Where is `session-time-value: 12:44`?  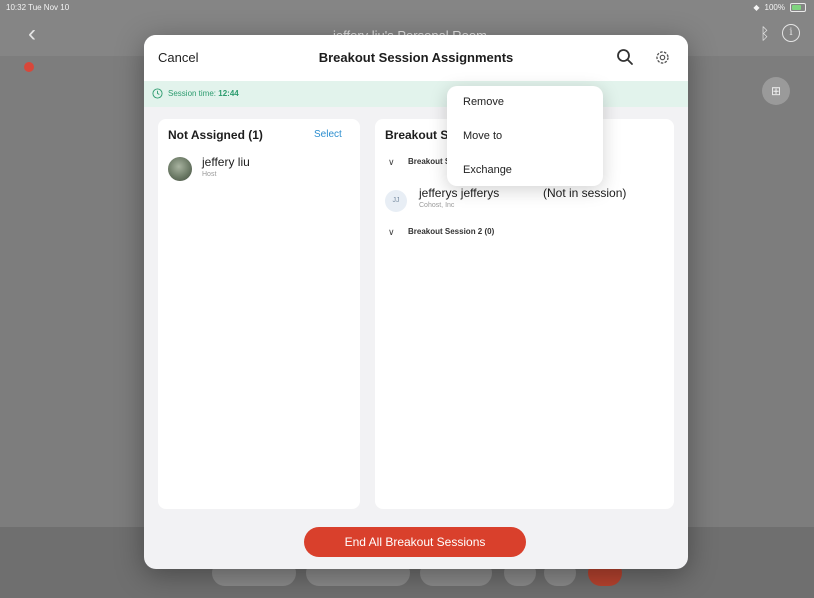 session-time-value: 12:44 is located at coordinates (228, 93).